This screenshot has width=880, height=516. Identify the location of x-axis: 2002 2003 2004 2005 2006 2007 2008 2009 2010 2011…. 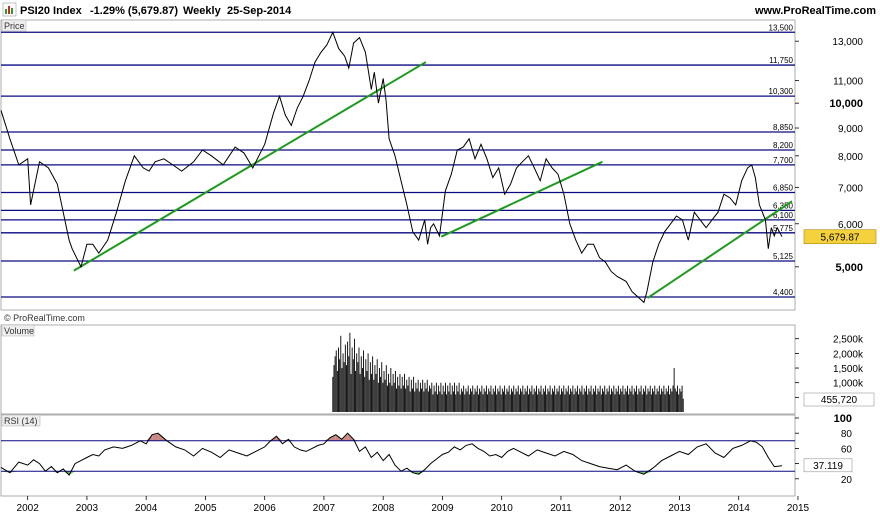
(413, 505).